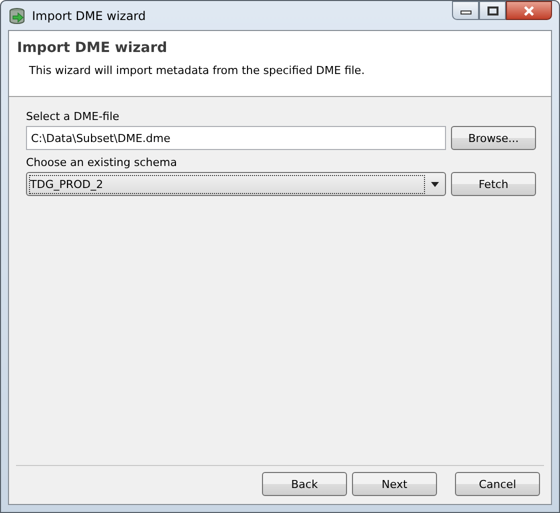 Image resolution: width=560 pixels, height=513 pixels. Describe the element at coordinates (497, 484) in the screenshot. I see `wizard-button: Cancel` at that location.